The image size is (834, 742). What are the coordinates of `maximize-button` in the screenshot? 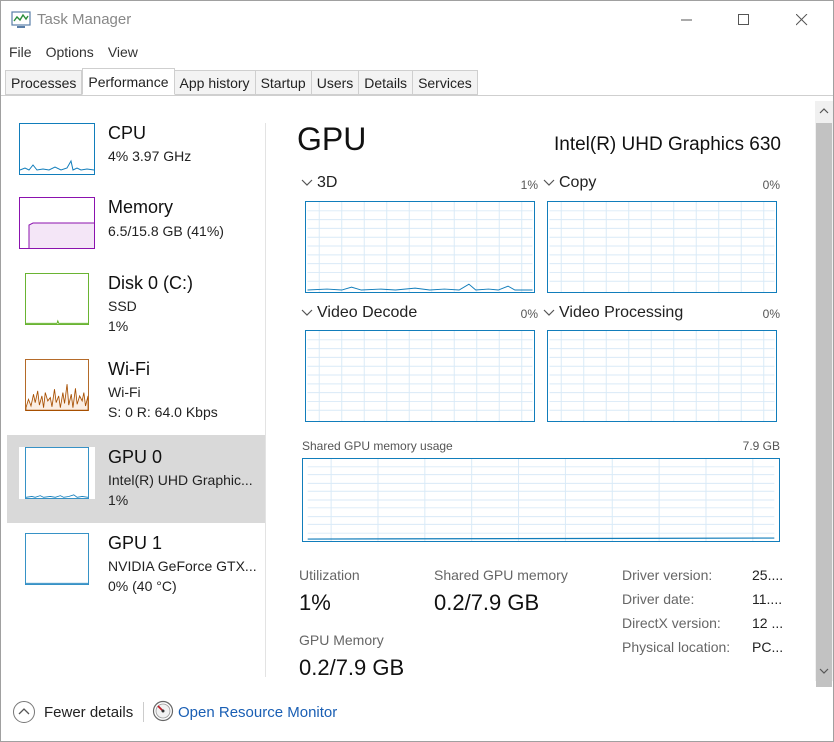 It's located at (744, 20).